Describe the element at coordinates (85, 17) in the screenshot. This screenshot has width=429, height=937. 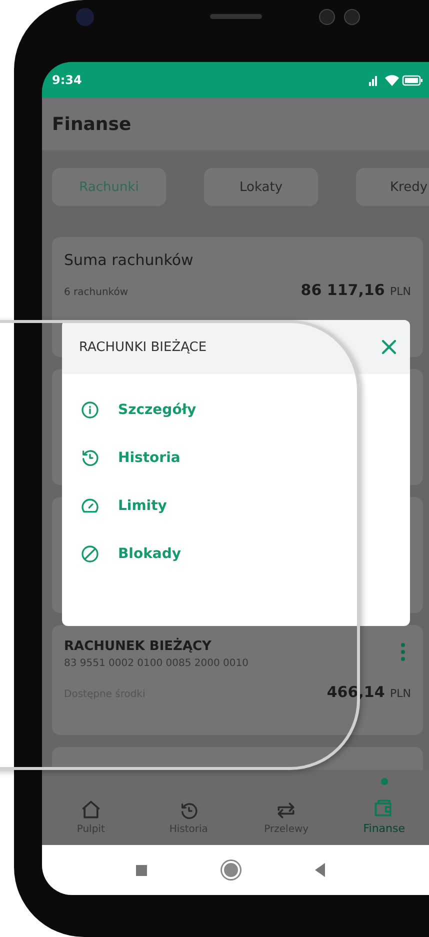
I see `camera-icon` at that location.